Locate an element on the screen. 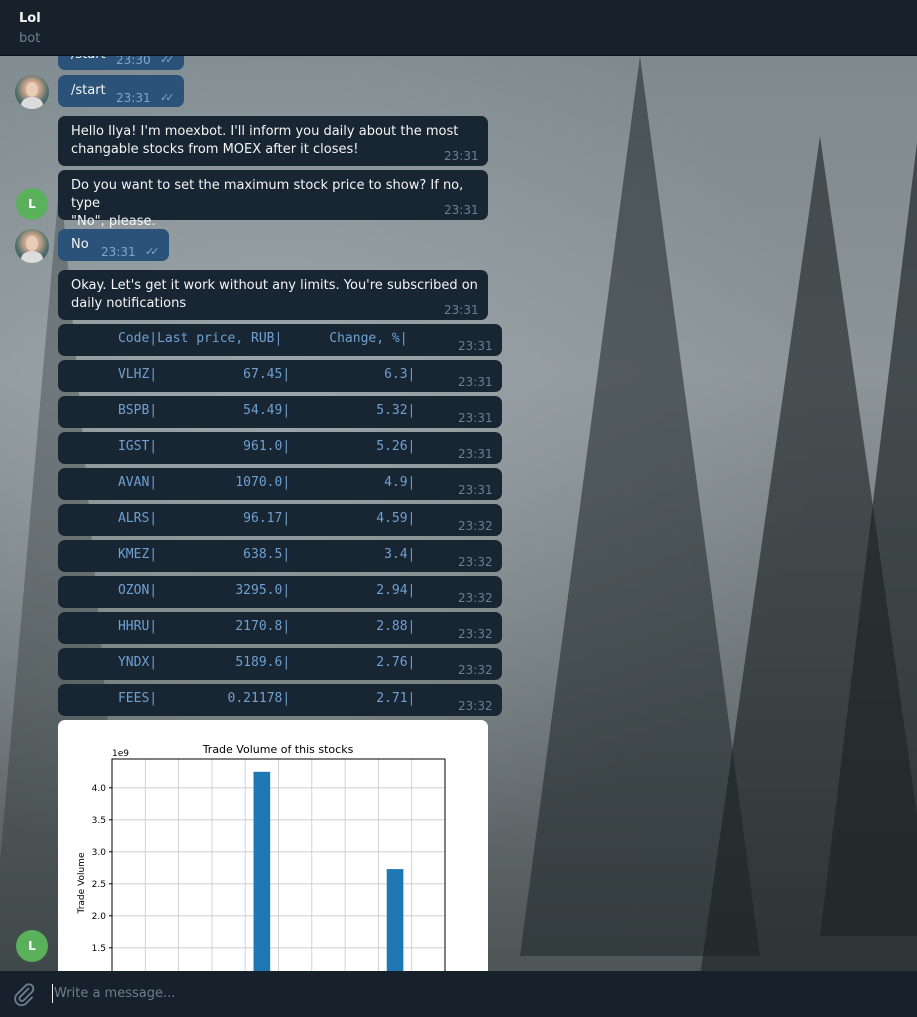  table-row-message: KMEZ| 638.5| 3.4| 23:32 is located at coordinates (280, 556).